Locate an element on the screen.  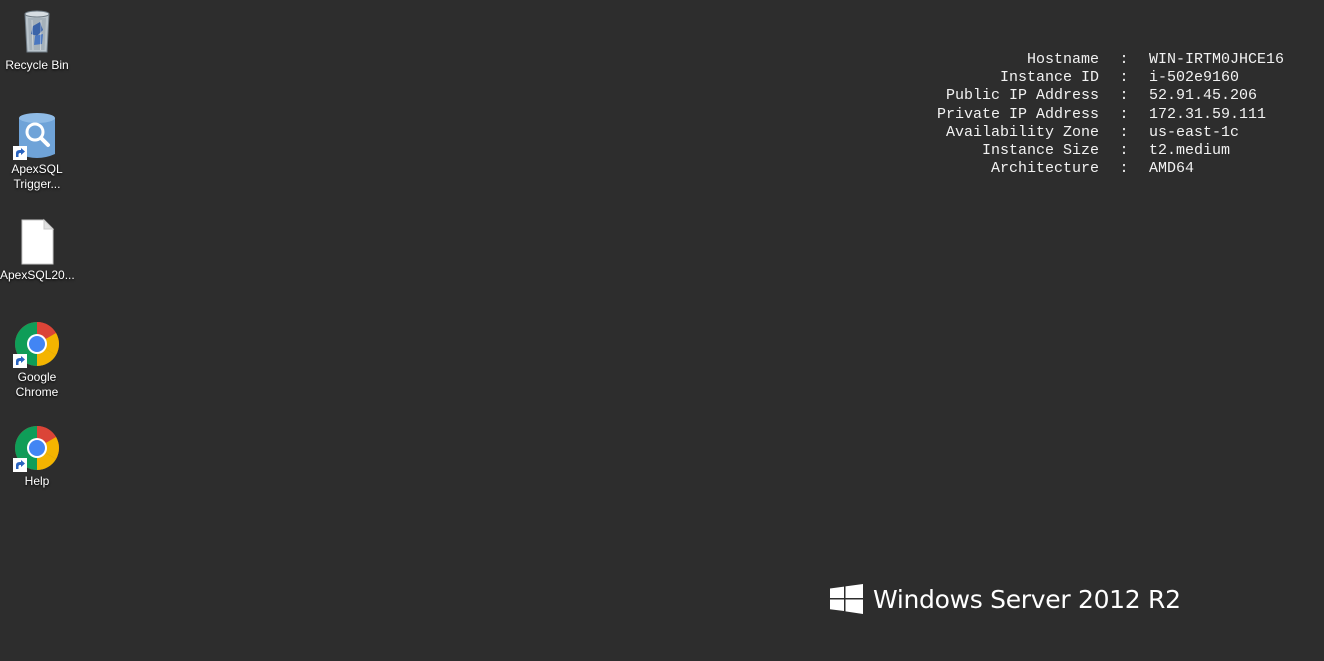
info-row-architecture: Architecture : AMD64 is located at coordinates (1092, 169).